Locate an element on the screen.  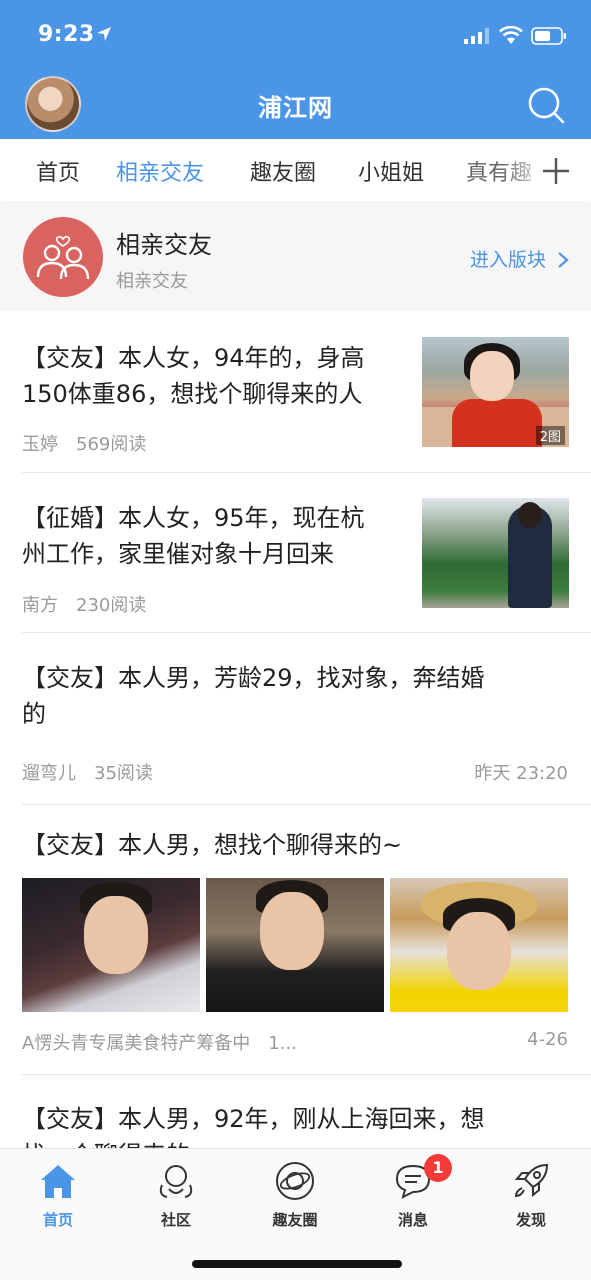
post-item: 【交友】本人男，92年，刚从上海回来，想 找一个聊得来的 is located at coordinates (295, 1111).